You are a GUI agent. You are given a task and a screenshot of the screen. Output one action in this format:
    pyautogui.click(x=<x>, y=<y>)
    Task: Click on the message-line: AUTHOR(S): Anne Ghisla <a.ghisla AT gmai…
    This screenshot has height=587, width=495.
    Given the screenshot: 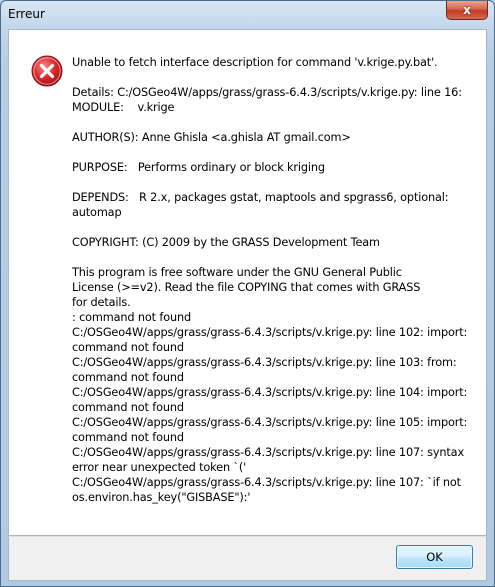 What is the action you would take?
    pyautogui.click(x=211, y=137)
    